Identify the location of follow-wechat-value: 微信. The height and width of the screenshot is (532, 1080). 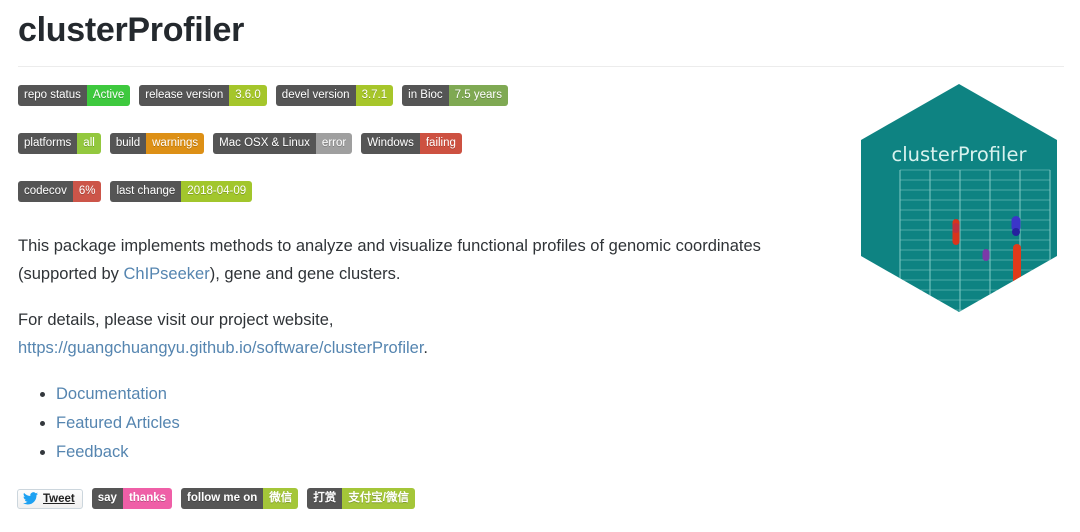
(281, 498).